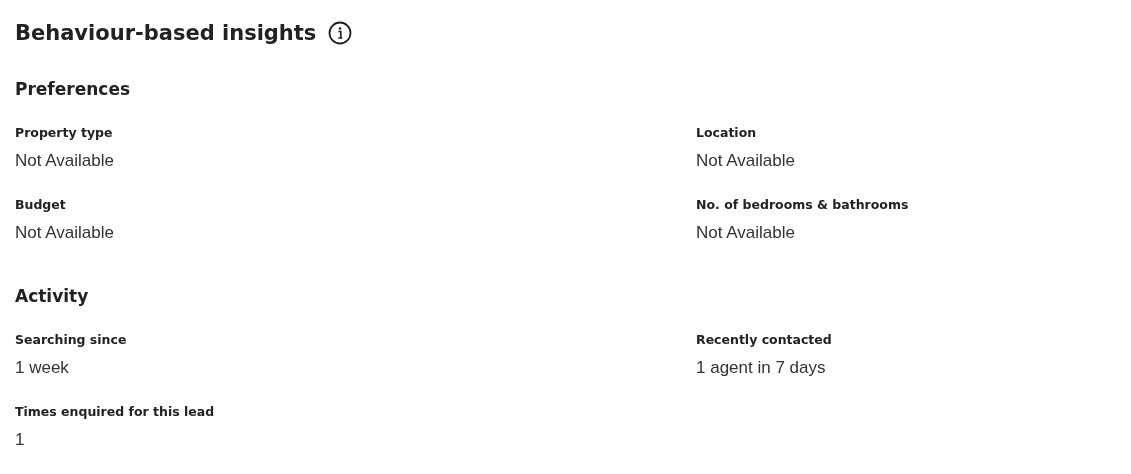  I want to click on field-label: Recently contacted, so click(764, 340).